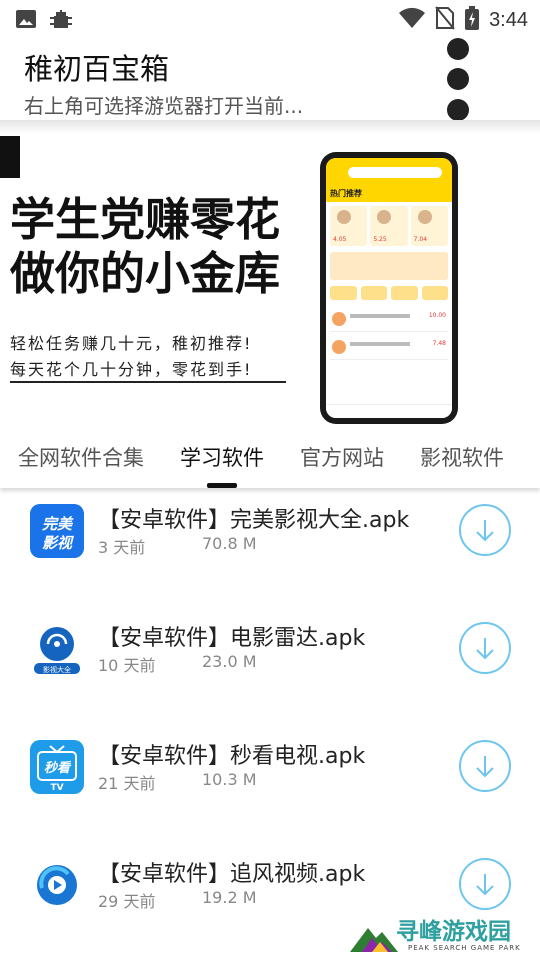 The image size is (540, 960). Describe the element at coordinates (270, 547) in the screenshot. I see `list-item: 完美 影视 【安卓软件】完美影视大全.apk 3 天前 70.8 M` at that location.